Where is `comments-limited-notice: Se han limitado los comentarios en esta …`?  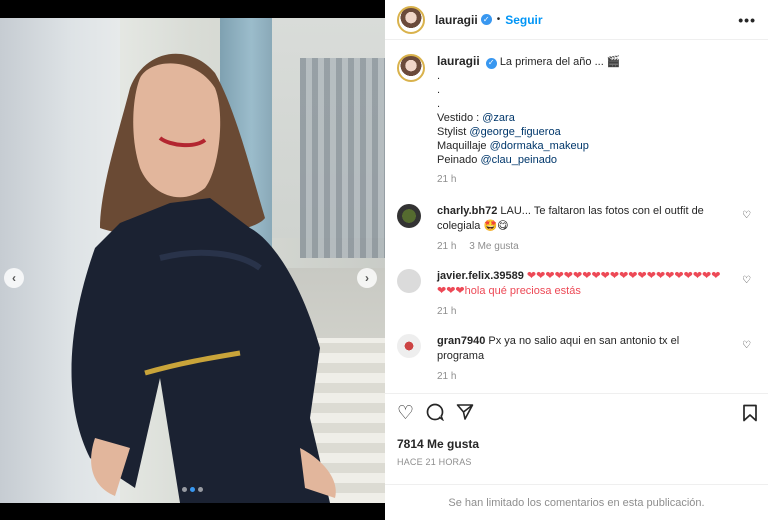
comments-limited-notice: Se han limitado los comentarios en esta … is located at coordinates (576, 502).